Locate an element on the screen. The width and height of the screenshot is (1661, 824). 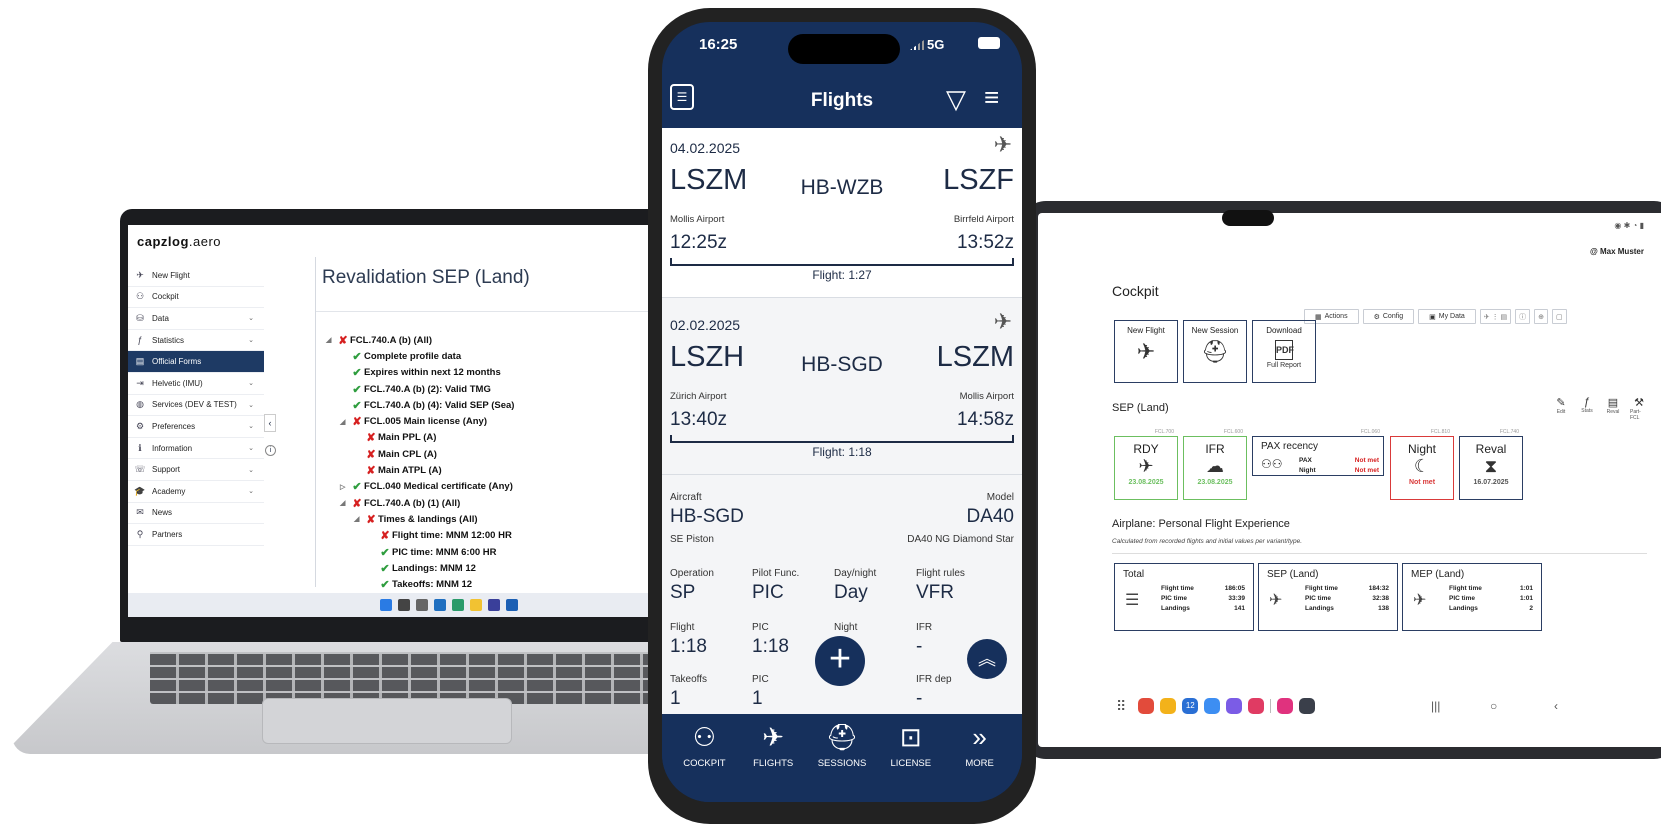
status-tile: FCL.810 Night ☾ Not met is located at coordinates (1422, 464).